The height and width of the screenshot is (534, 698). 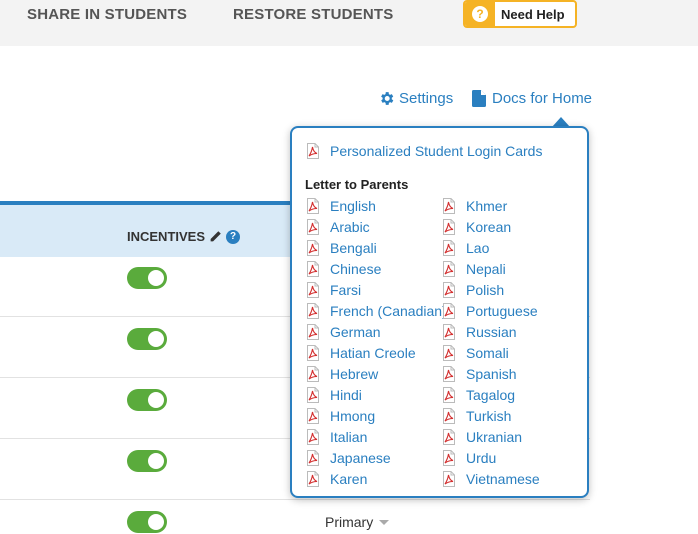 I want to click on letter-language-link: English, so click(x=340, y=206).